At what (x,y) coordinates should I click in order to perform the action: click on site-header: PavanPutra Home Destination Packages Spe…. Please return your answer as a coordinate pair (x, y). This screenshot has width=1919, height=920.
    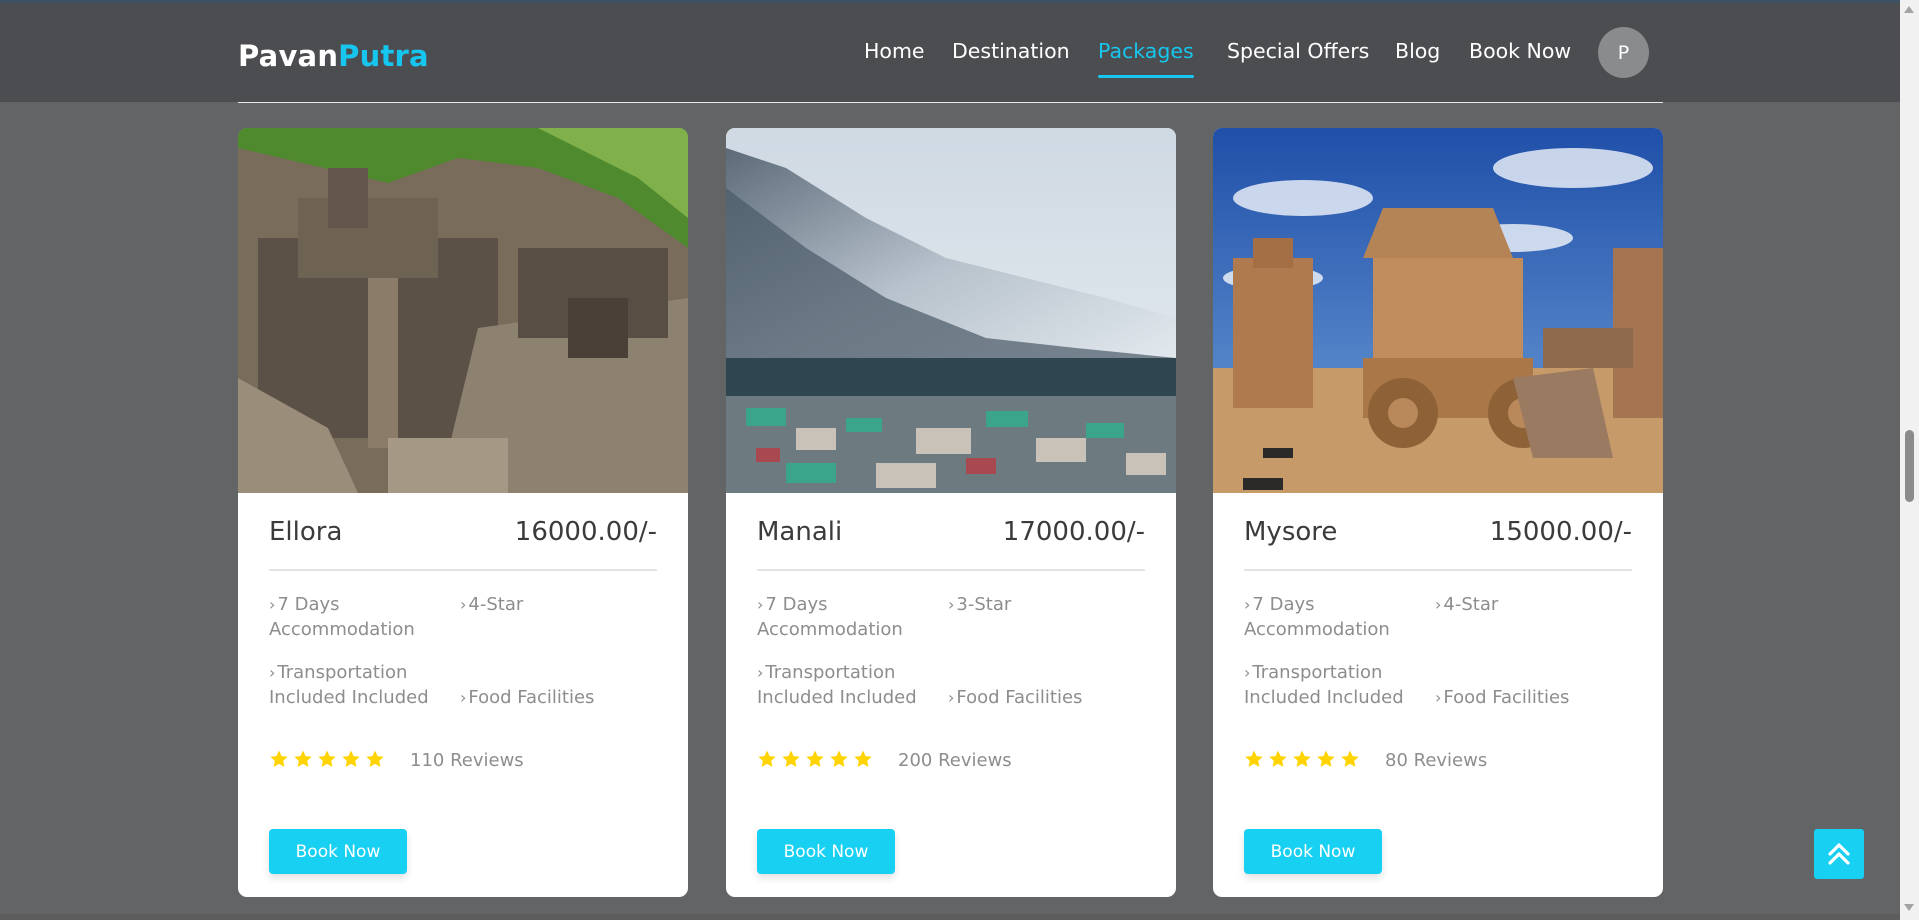
    Looking at the image, I should click on (950, 53).